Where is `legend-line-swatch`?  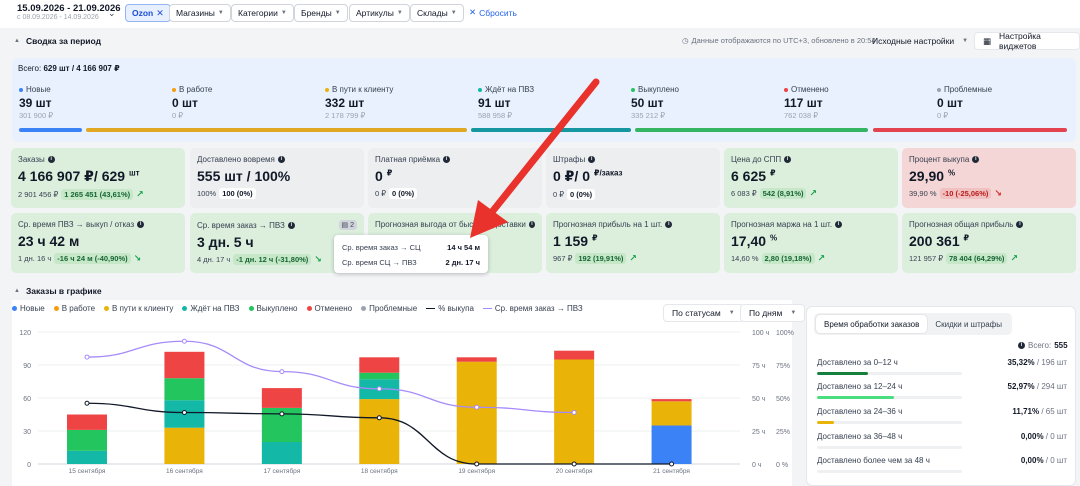 legend-line-swatch is located at coordinates (487, 308).